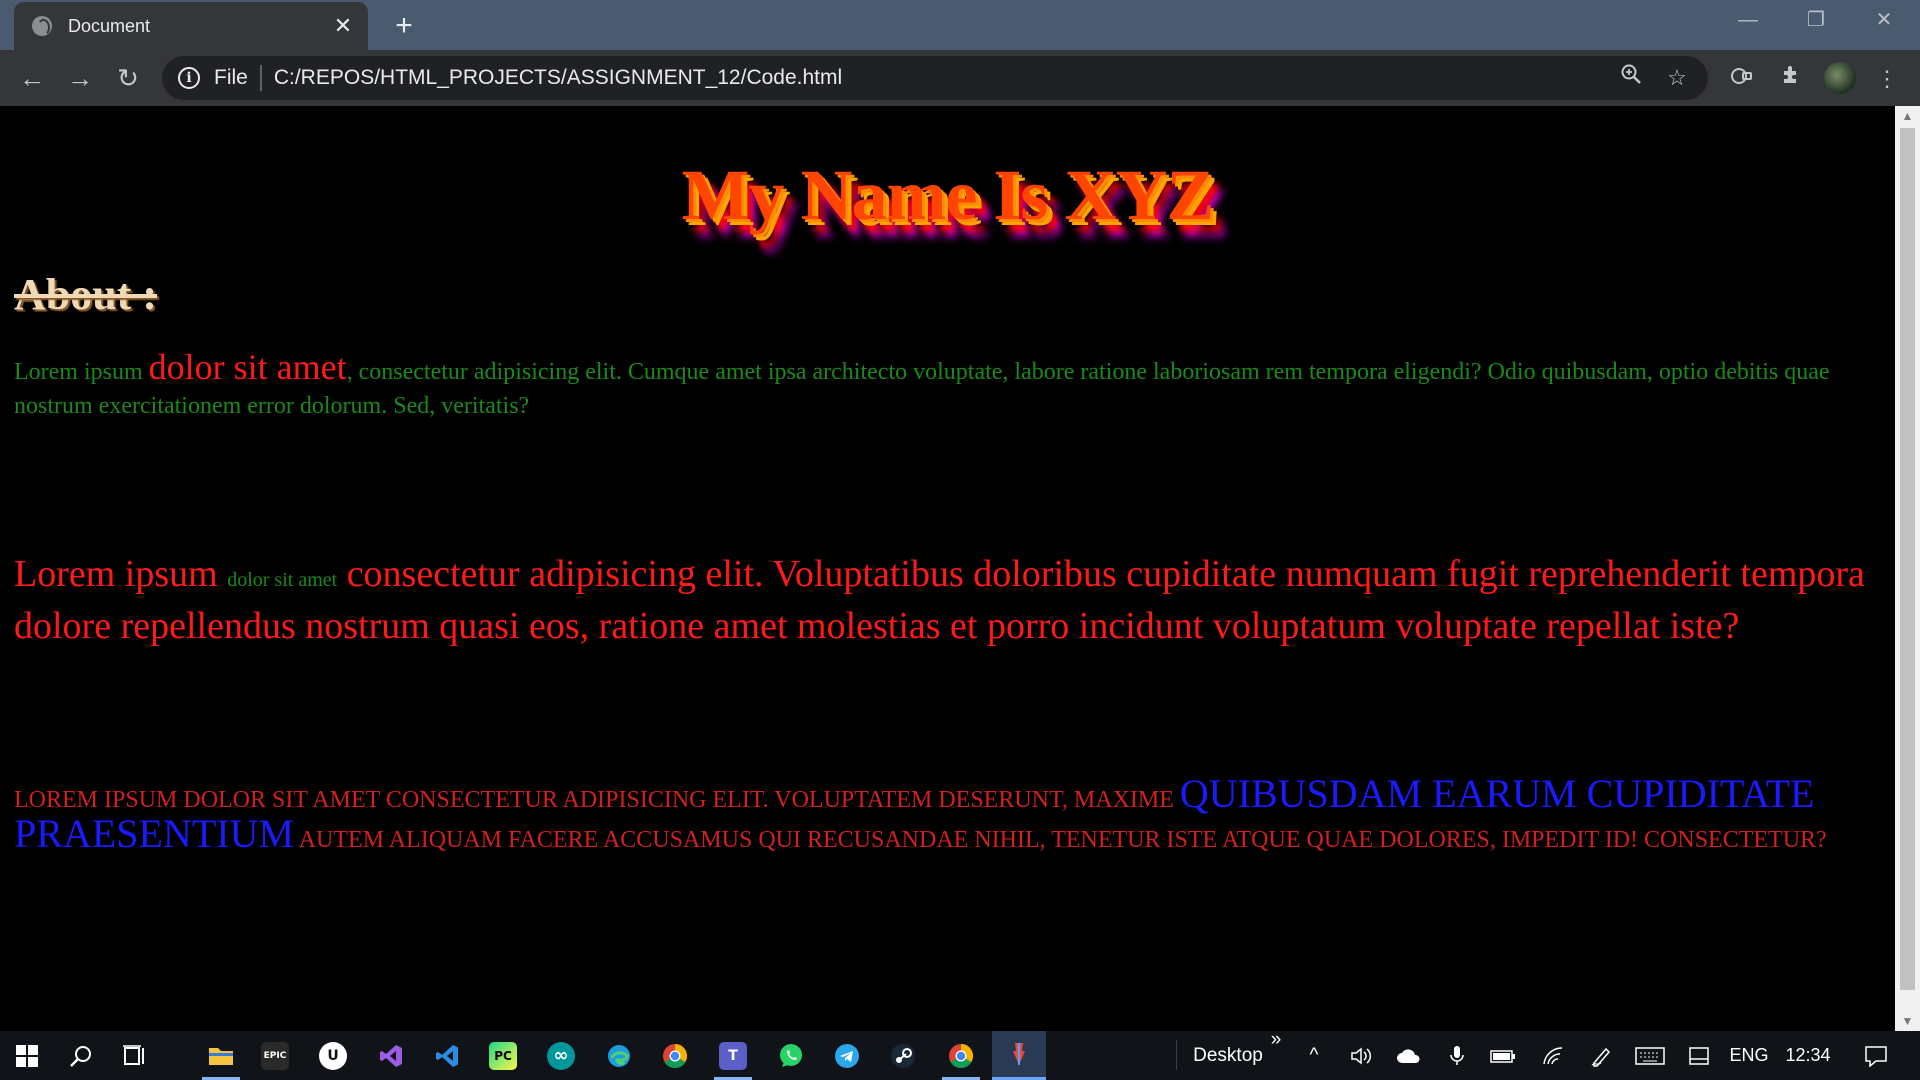 This screenshot has width=1920, height=1080. I want to click on bookmark-star-icon: ☆, so click(1677, 78).